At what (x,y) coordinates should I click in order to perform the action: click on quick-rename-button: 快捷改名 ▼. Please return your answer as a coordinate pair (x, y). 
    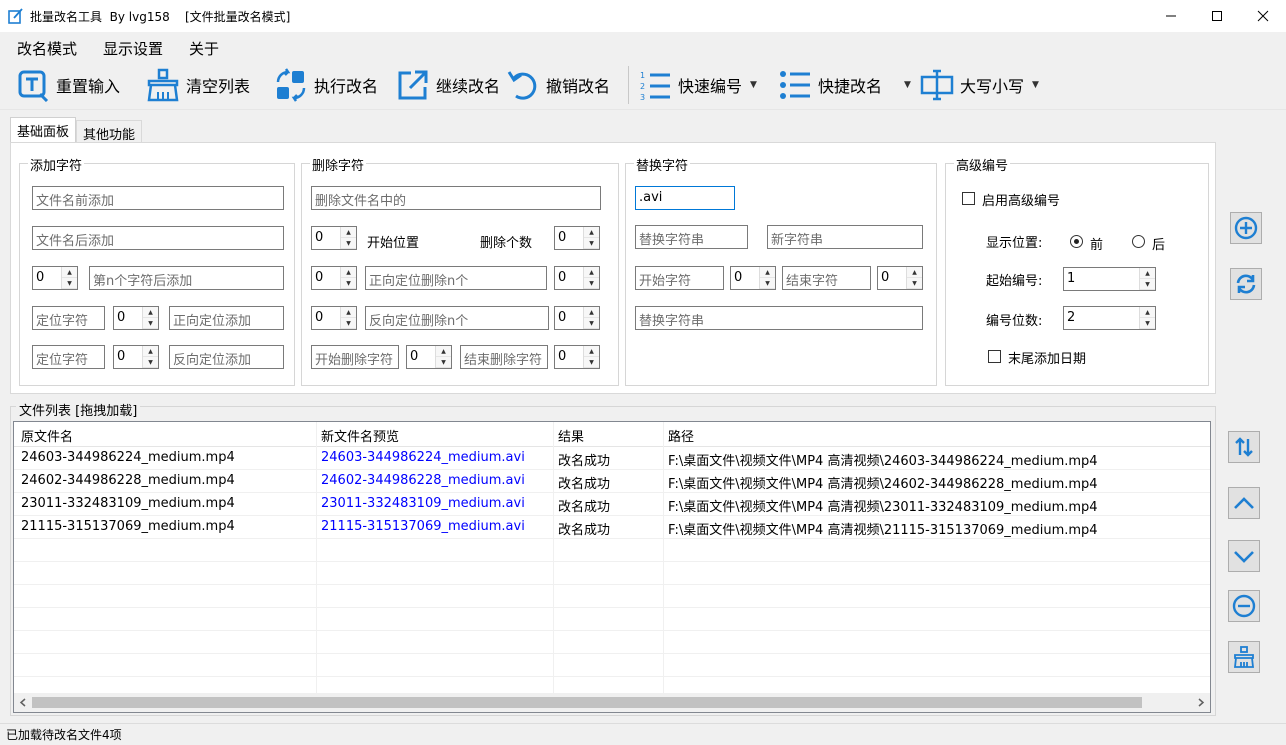
    Looking at the image, I should click on (844, 85).